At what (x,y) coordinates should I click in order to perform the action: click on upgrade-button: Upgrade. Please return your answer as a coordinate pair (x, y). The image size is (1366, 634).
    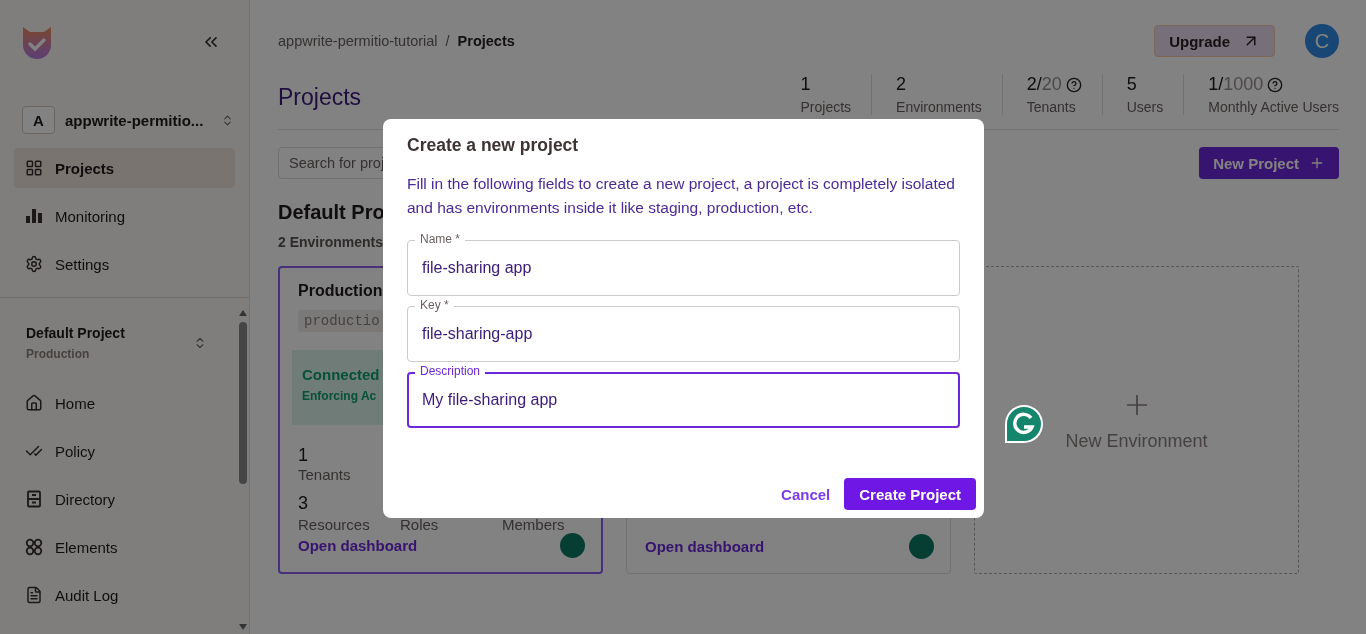
    Looking at the image, I should click on (1214, 41).